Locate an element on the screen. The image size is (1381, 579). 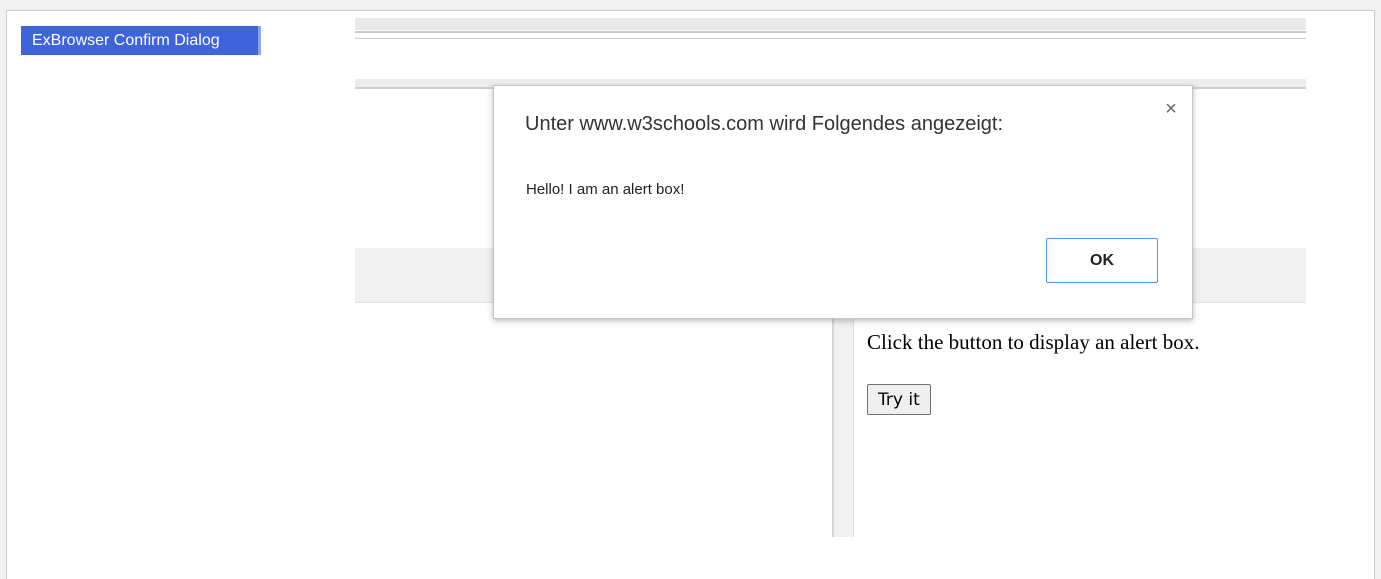
dialog-message: Hello! I am an alert box! is located at coordinates (605, 189).